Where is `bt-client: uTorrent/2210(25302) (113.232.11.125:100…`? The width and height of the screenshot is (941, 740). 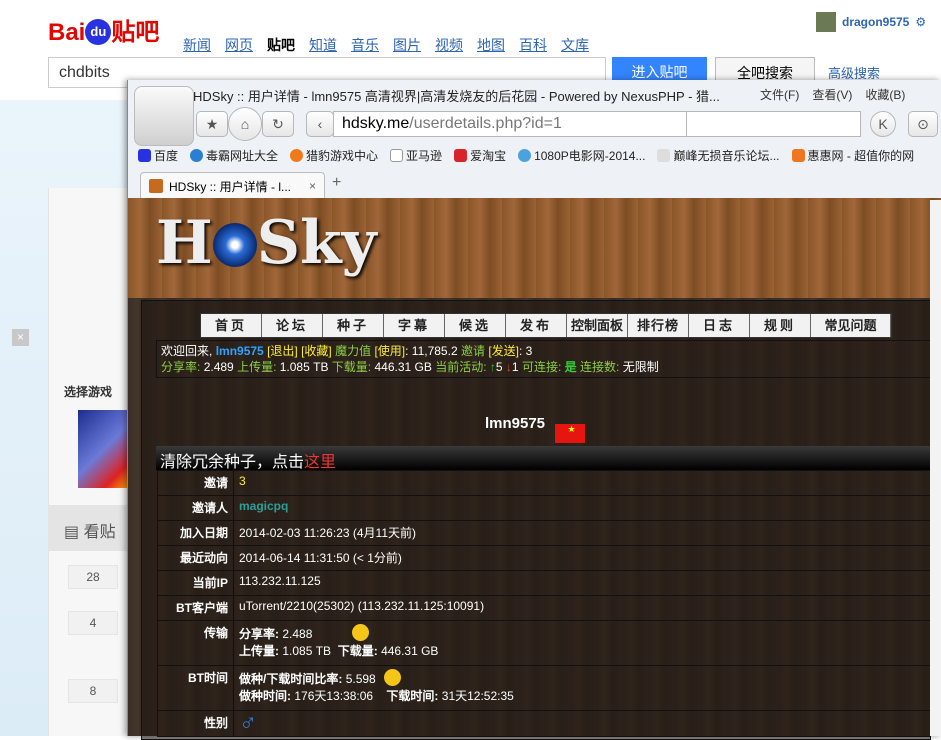
bt-client: uTorrent/2210(25302) (113.232.11.125:100… is located at coordinates (582, 608).